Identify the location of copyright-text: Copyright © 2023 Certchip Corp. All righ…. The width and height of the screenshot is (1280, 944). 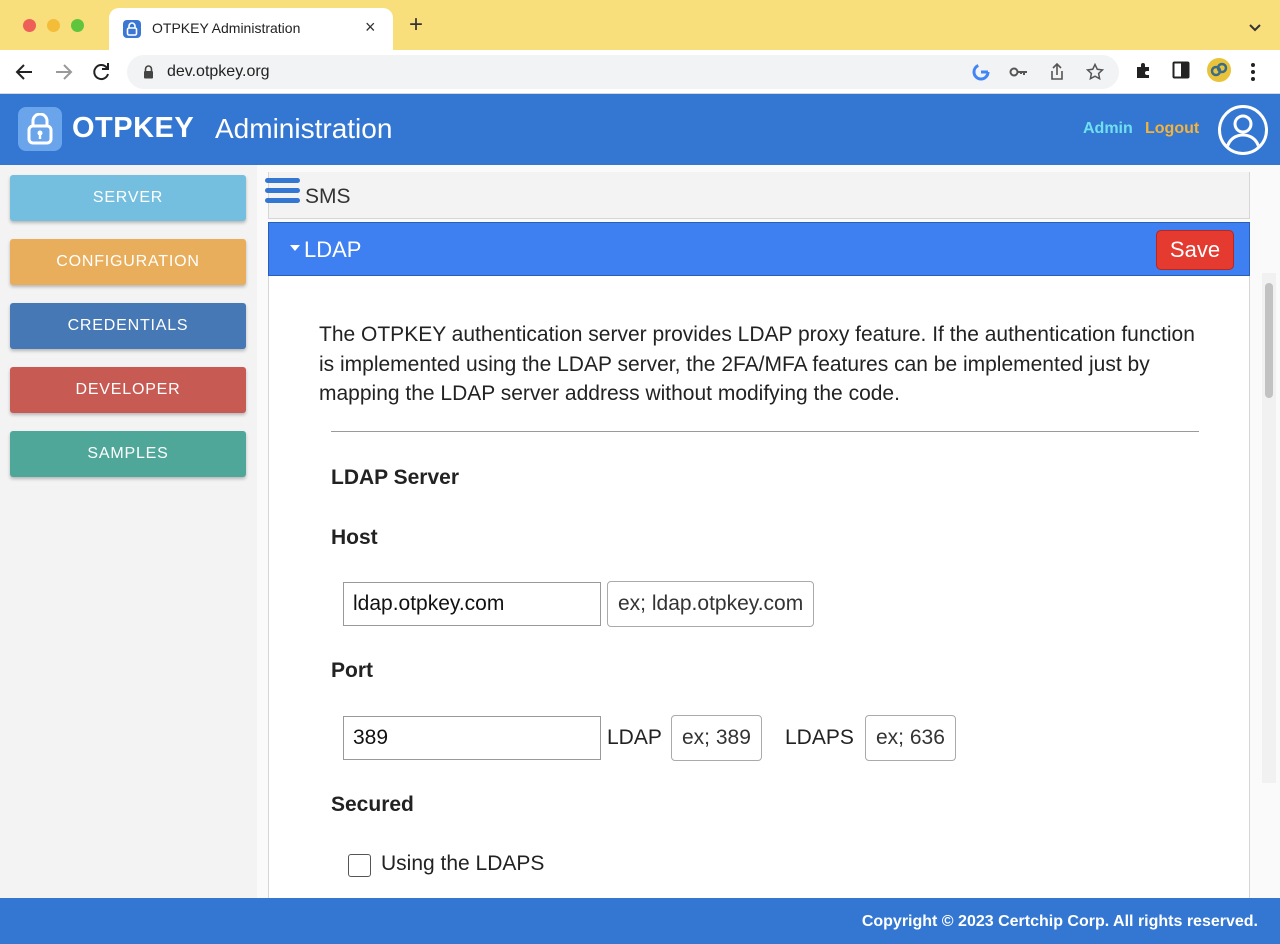
(1059, 921).